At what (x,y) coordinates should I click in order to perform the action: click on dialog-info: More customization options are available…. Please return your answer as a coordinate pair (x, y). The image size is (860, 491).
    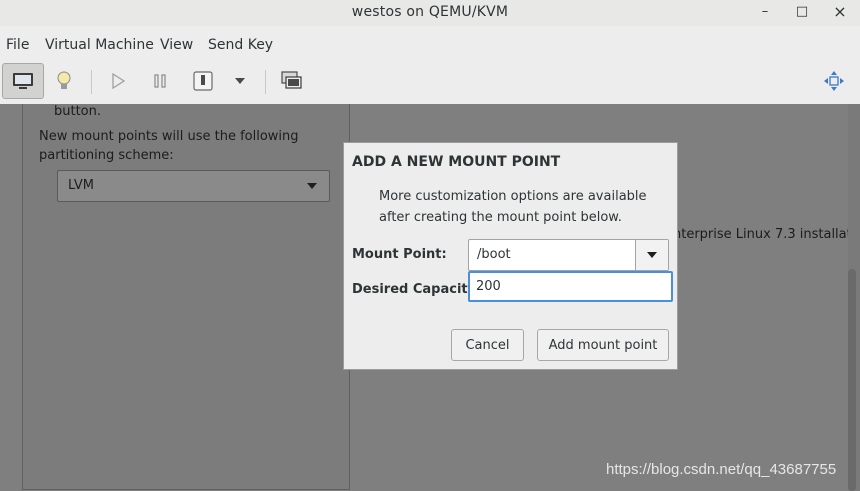
    Looking at the image, I should click on (519, 207).